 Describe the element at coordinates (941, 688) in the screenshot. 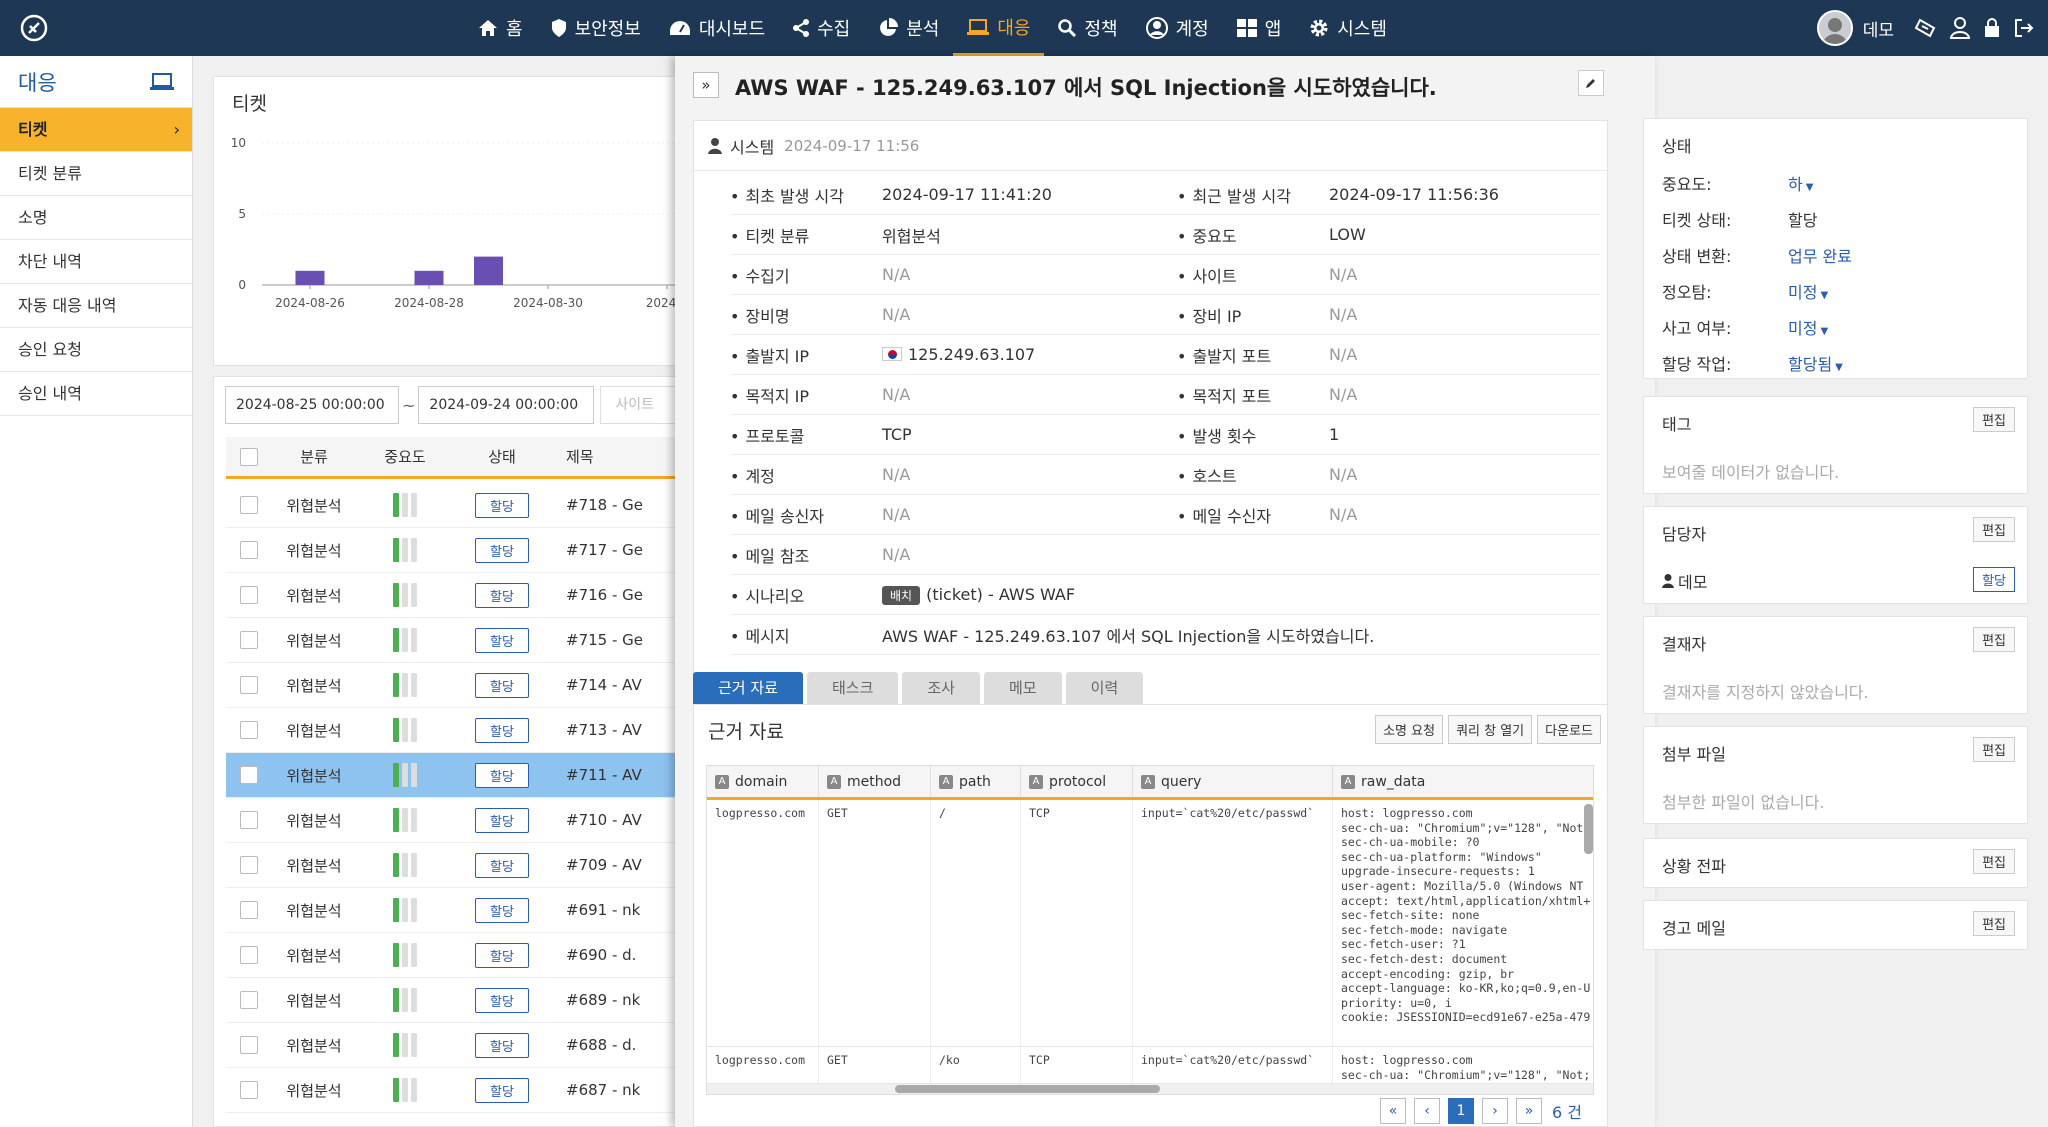

I see `tab-investigation: 조사` at that location.